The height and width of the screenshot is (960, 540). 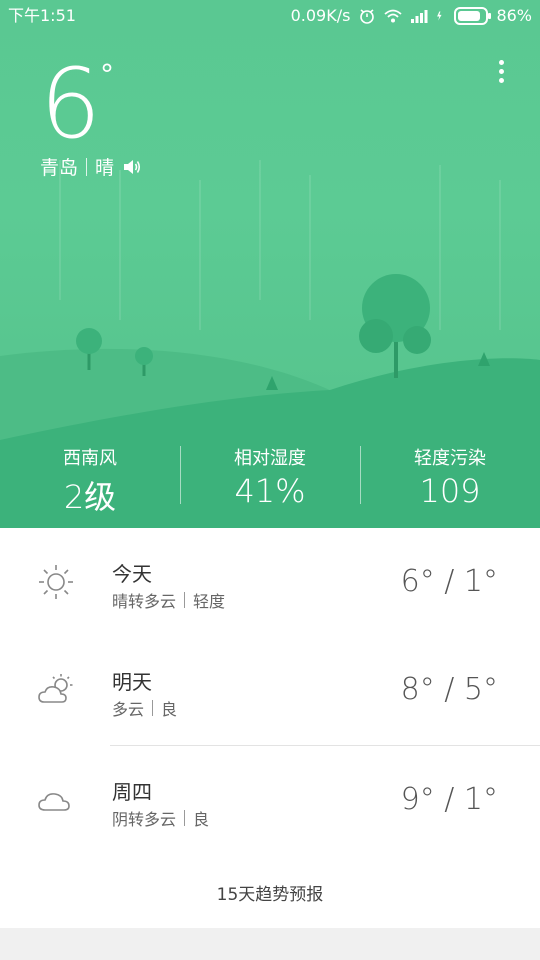 What do you see at coordinates (107, 74) in the screenshot?
I see `degree-symbol: °` at bounding box center [107, 74].